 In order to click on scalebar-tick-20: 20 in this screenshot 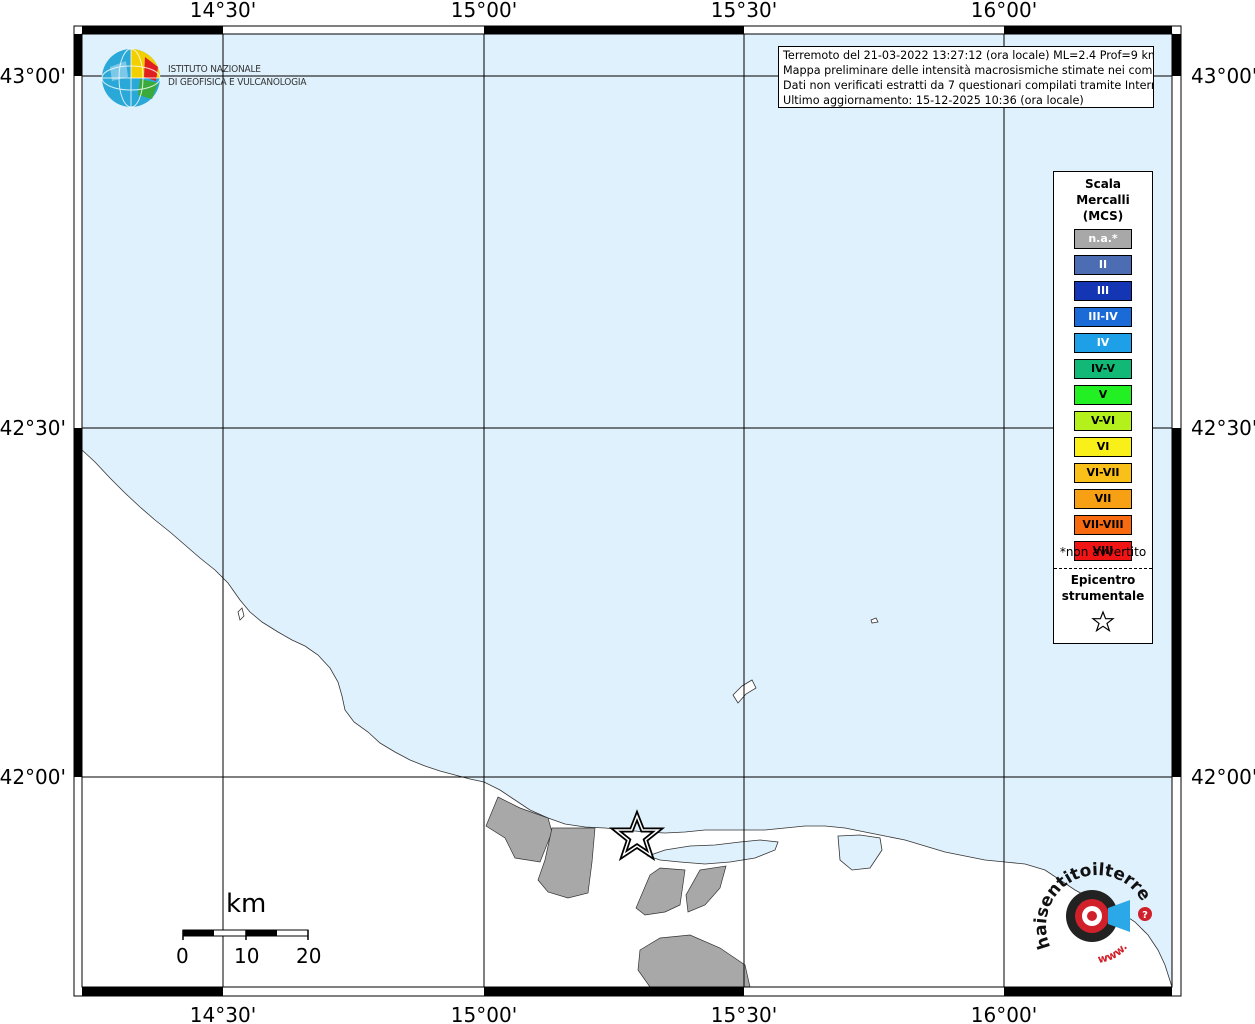, I will do `click(309, 956)`.